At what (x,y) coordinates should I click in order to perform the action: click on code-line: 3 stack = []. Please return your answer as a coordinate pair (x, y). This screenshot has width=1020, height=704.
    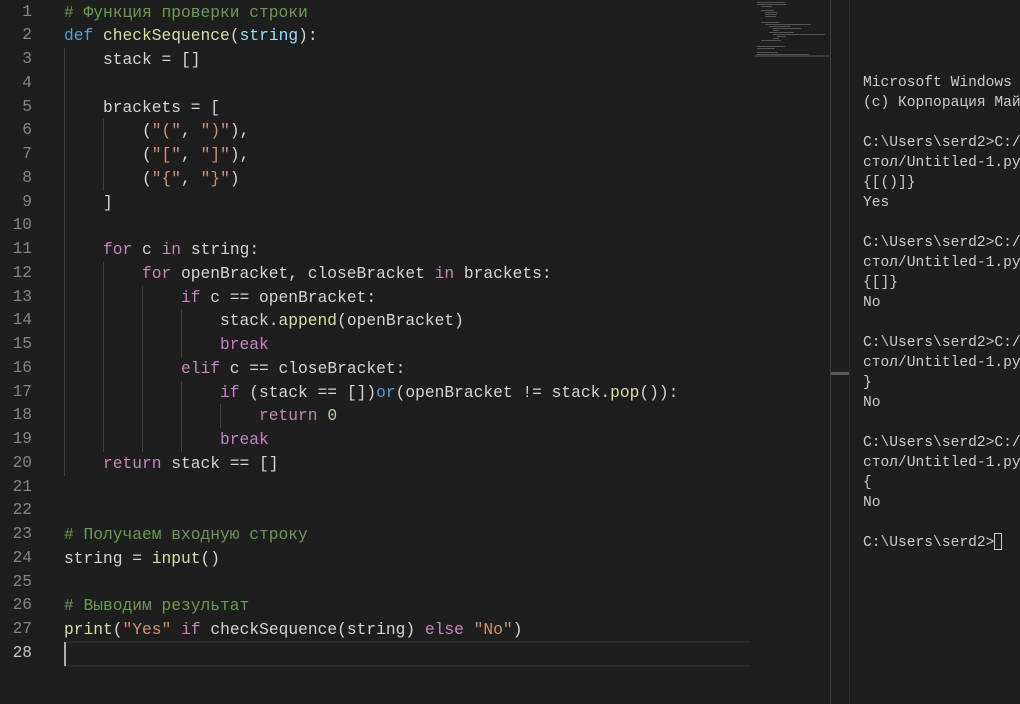
    Looking at the image, I should click on (375, 60).